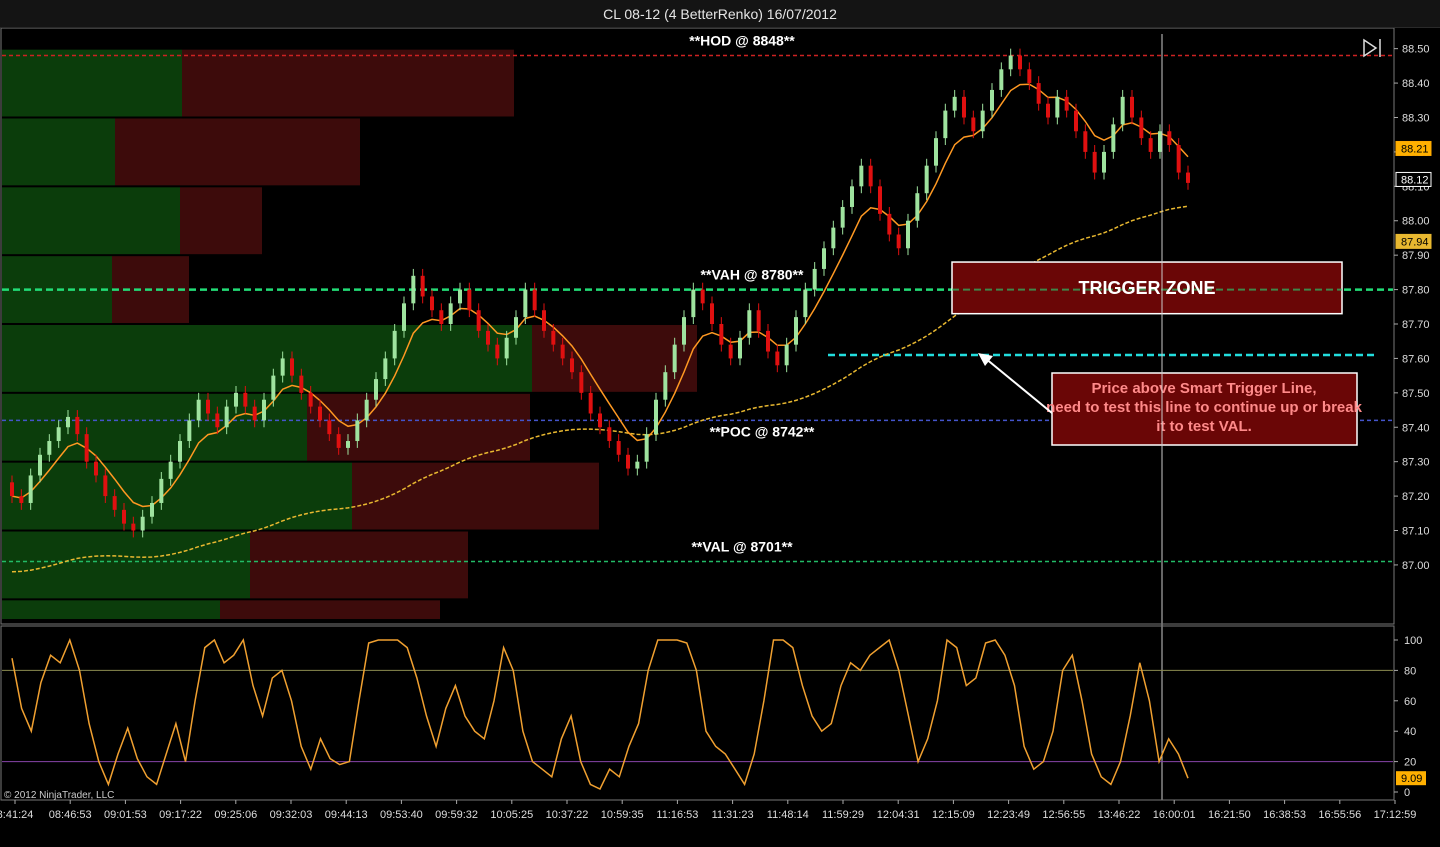 This screenshot has width=1440, height=847. I want to click on x-tick-label: 17:12:59, so click(1395, 815).